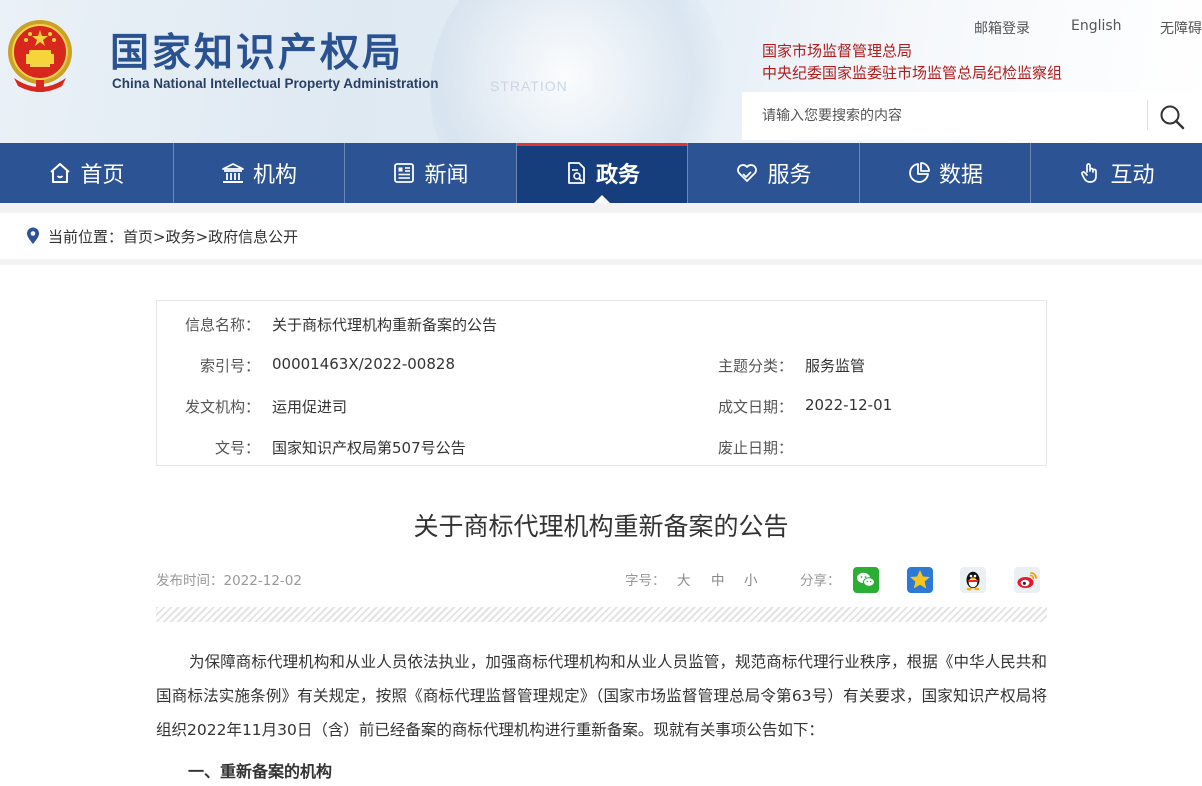 The width and height of the screenshot is (1202, 786). I want to click on search-box, so click(972, 116).